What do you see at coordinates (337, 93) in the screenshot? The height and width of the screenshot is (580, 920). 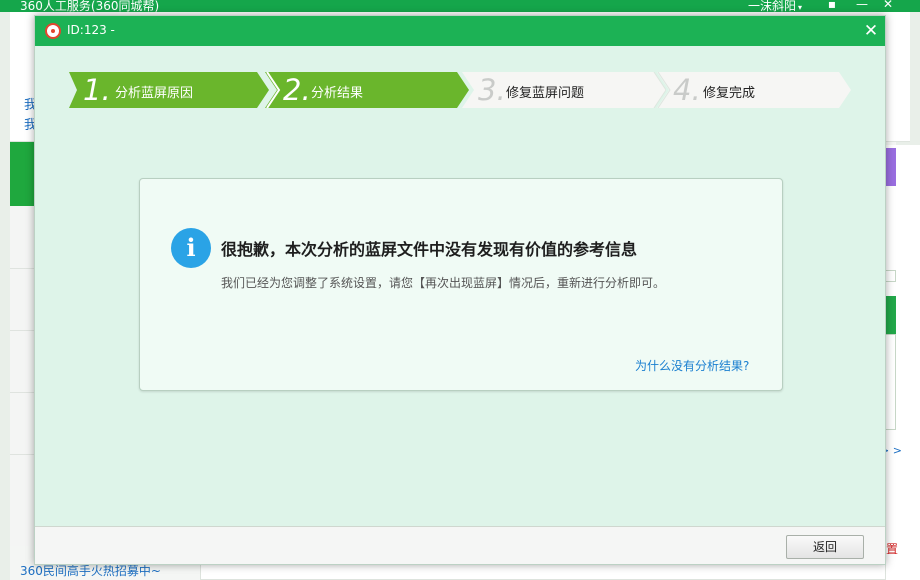 I see `step-label: 分析结果` at bounding box center [337, 93].